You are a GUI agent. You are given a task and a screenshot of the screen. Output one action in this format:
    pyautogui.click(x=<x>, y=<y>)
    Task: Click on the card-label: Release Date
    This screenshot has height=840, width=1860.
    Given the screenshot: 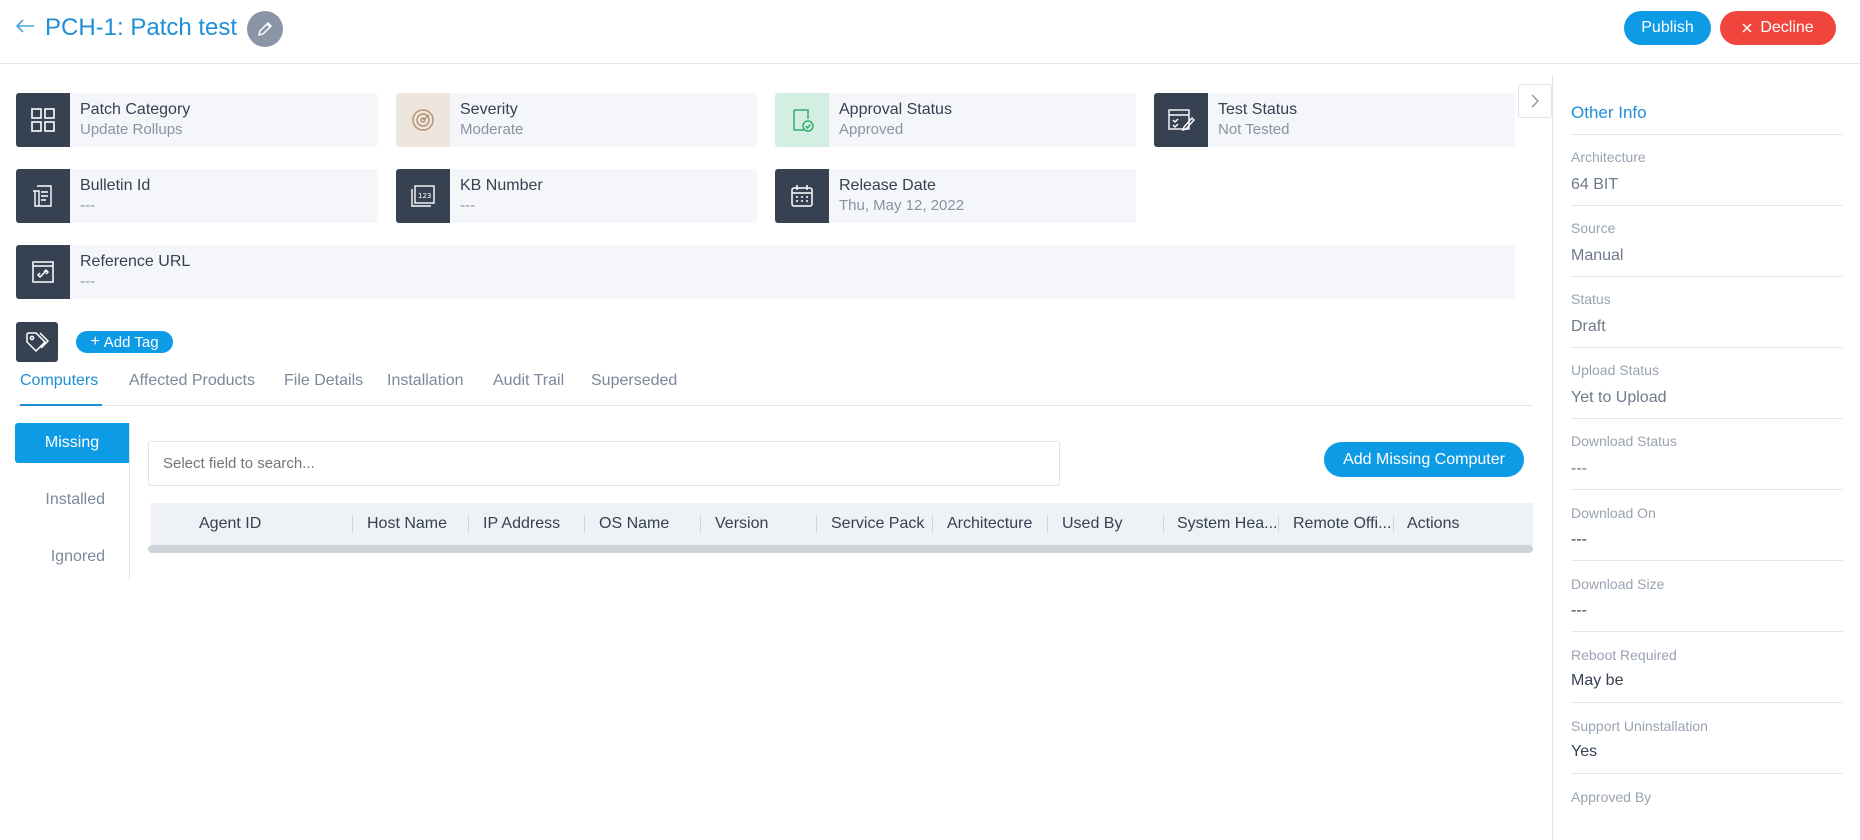 What is the action you would take?
    pyautogui.click(x=887, y=185)
    